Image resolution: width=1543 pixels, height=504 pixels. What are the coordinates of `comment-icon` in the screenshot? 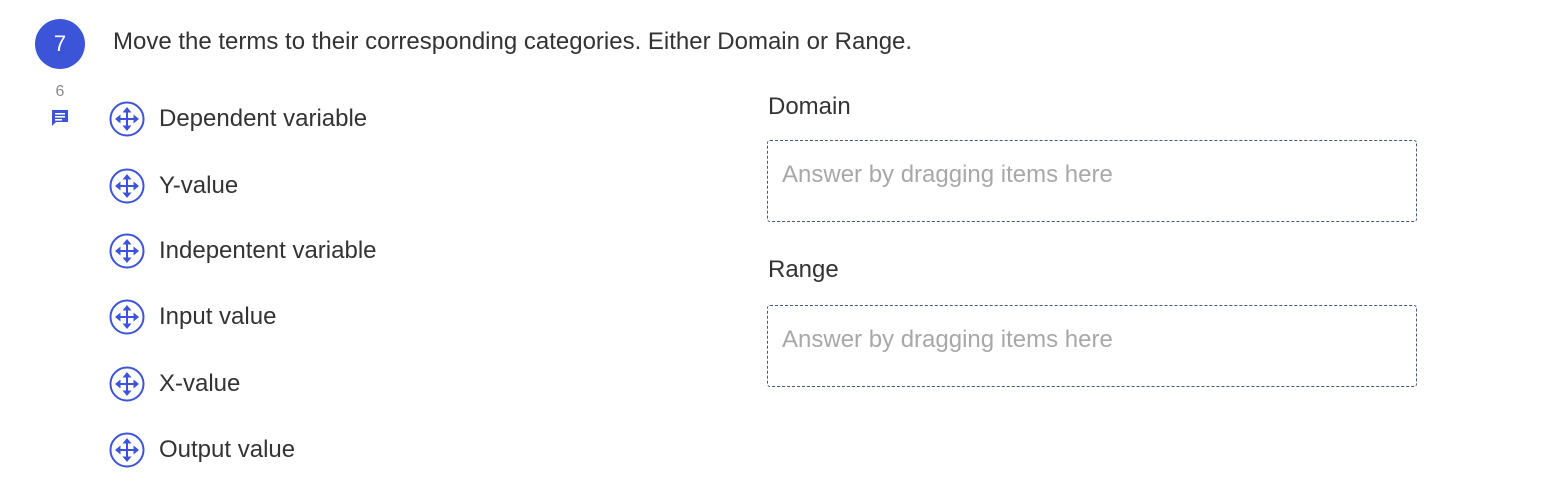 It's located at (60, 118).